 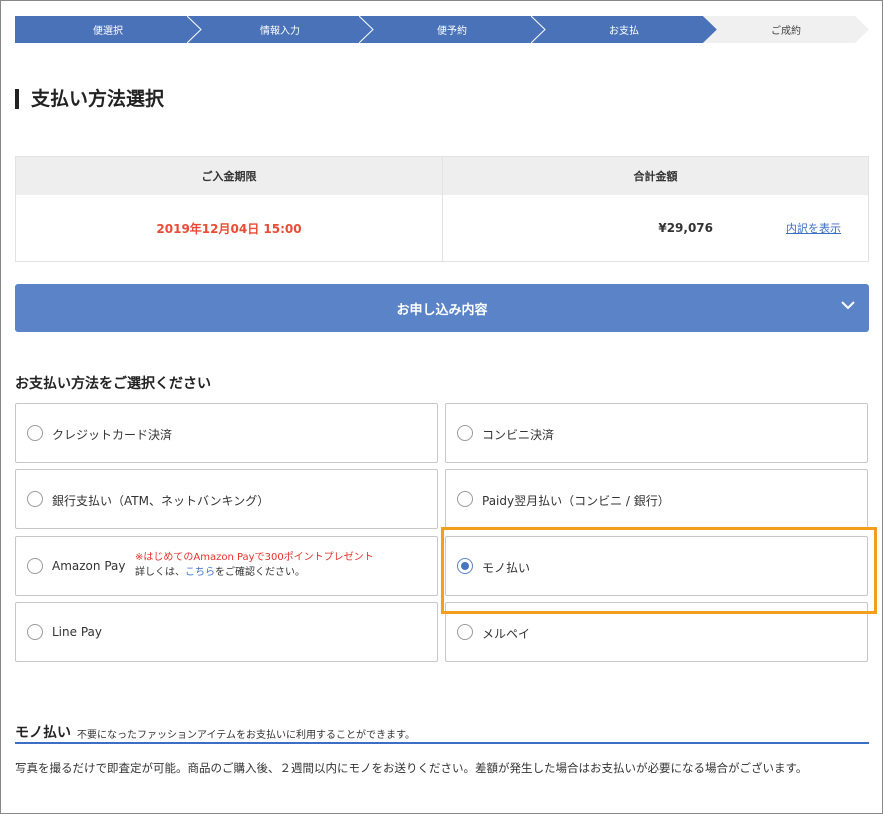 What do you see at coordinates (226, 632) in the screenshot?
I see `payment-option-line-pay: Line Pay` at bounding box center [226, 632].